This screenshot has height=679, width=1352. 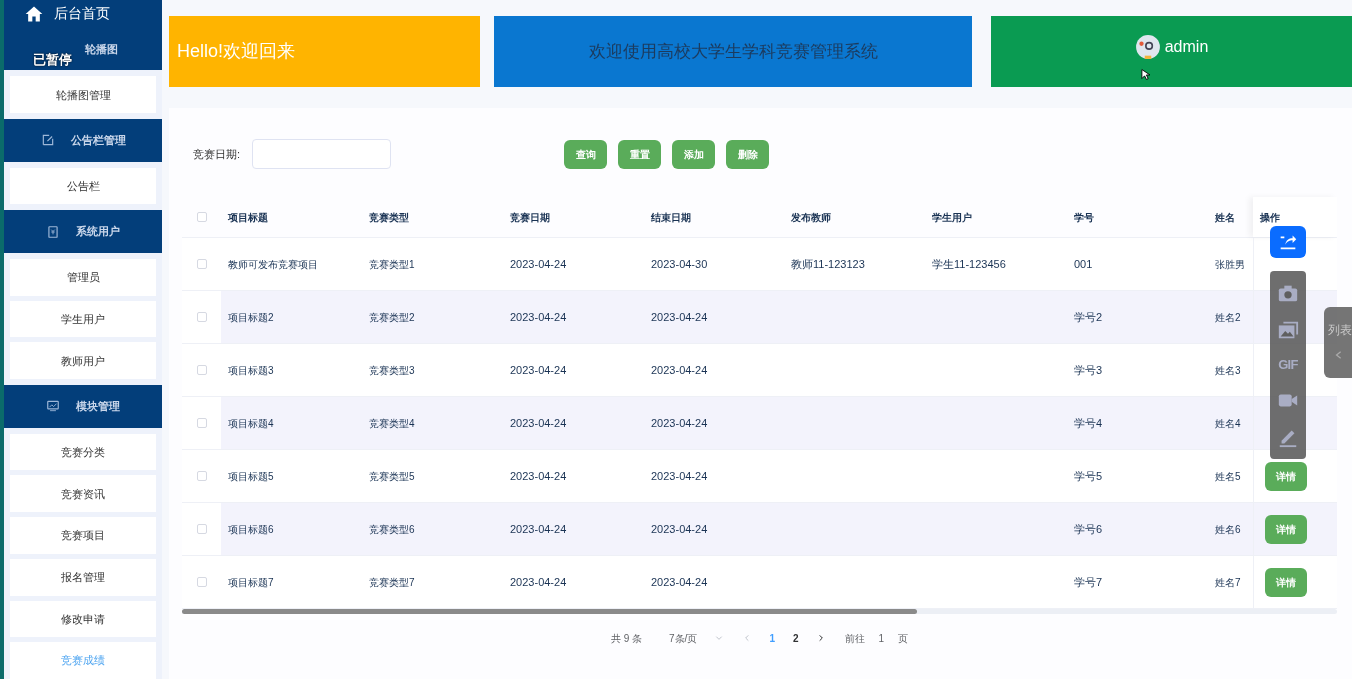 I want to click on sidebar-item: 修改申请, so click(x=83, y=619).